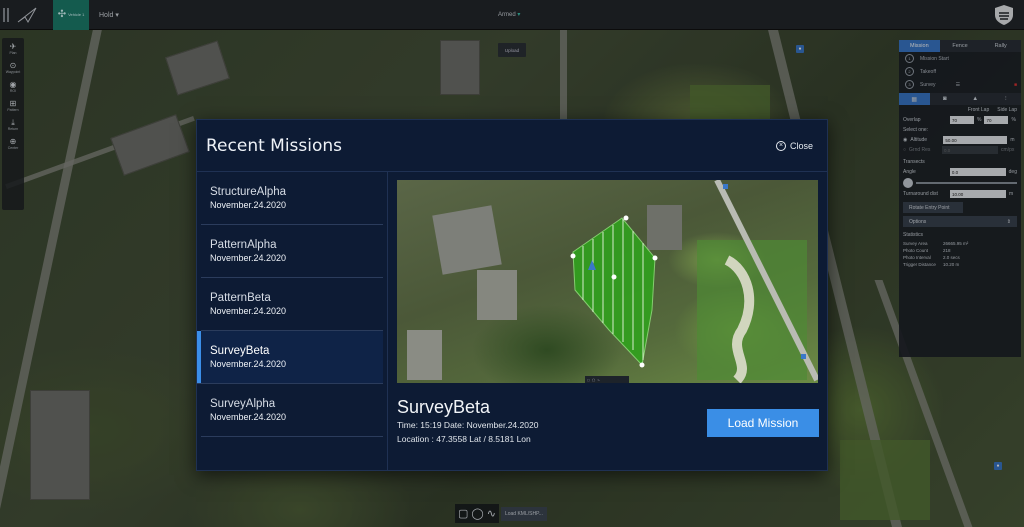  Describe the element at coordinates (598, 379) in the screenshot. I see `trace-icon: ∿` at that location.